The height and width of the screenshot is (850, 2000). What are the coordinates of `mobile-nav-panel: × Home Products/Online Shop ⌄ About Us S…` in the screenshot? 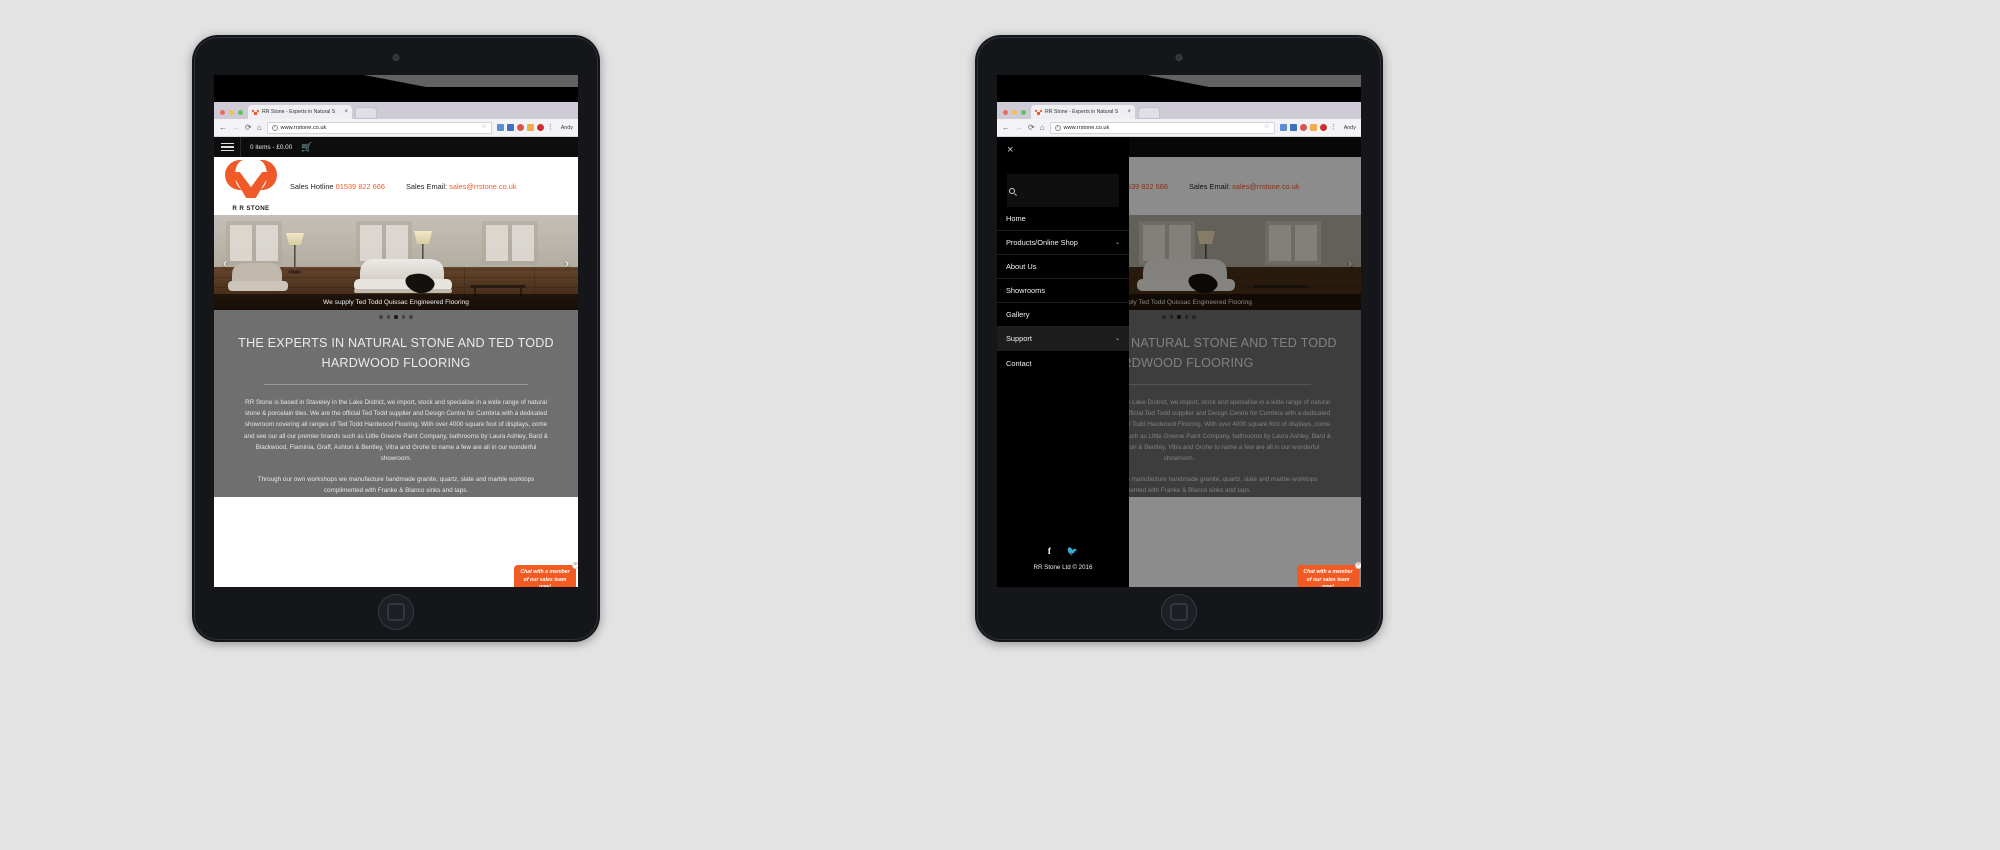 It's located at (1063, 362).